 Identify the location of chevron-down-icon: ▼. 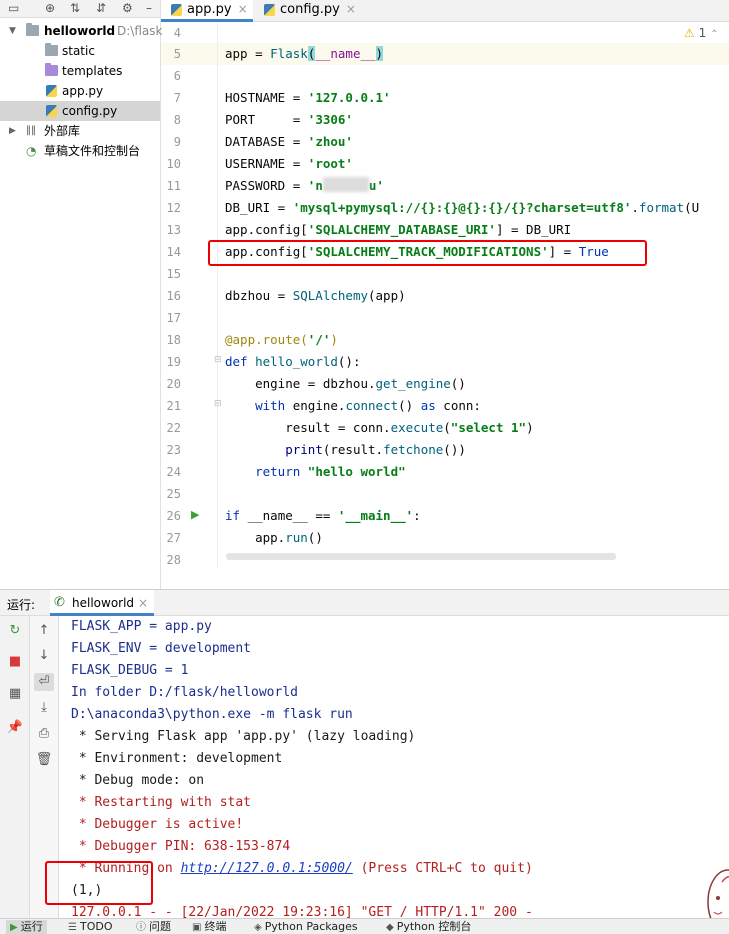
(12, 31).